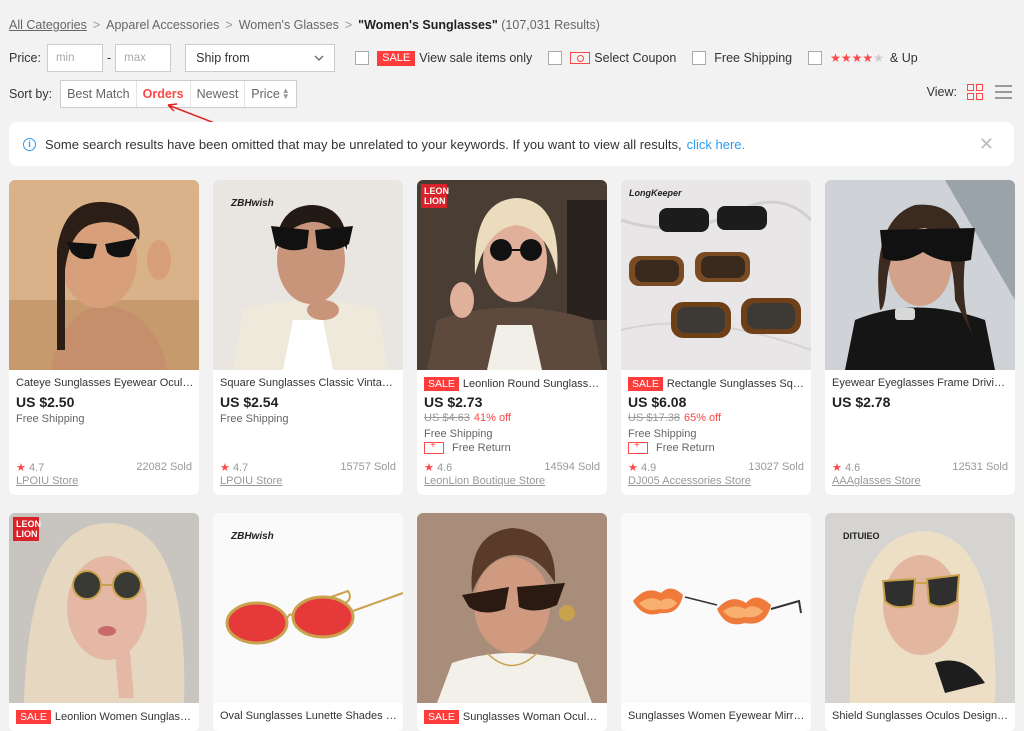 This screenshot has height=731, width=1024. What do you see at coordinates (920, 608) in the screenshot?
I see `product-image: DITUIEO` at bounding box center [920, 608].